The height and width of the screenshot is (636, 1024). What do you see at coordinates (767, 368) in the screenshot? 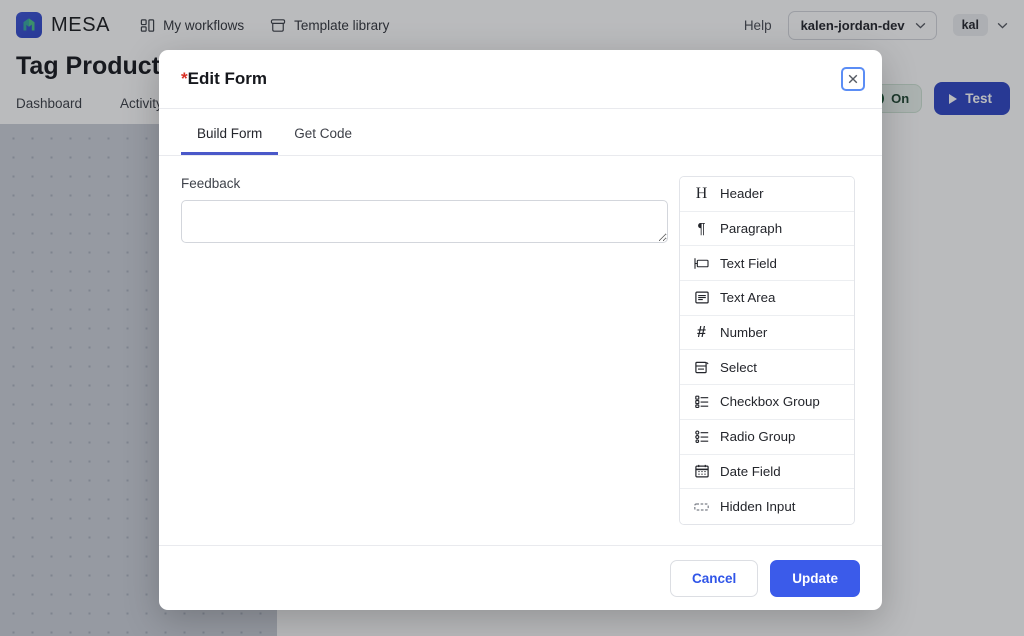
I see `palette-item-select: Select` at bounding box center [767, 368].